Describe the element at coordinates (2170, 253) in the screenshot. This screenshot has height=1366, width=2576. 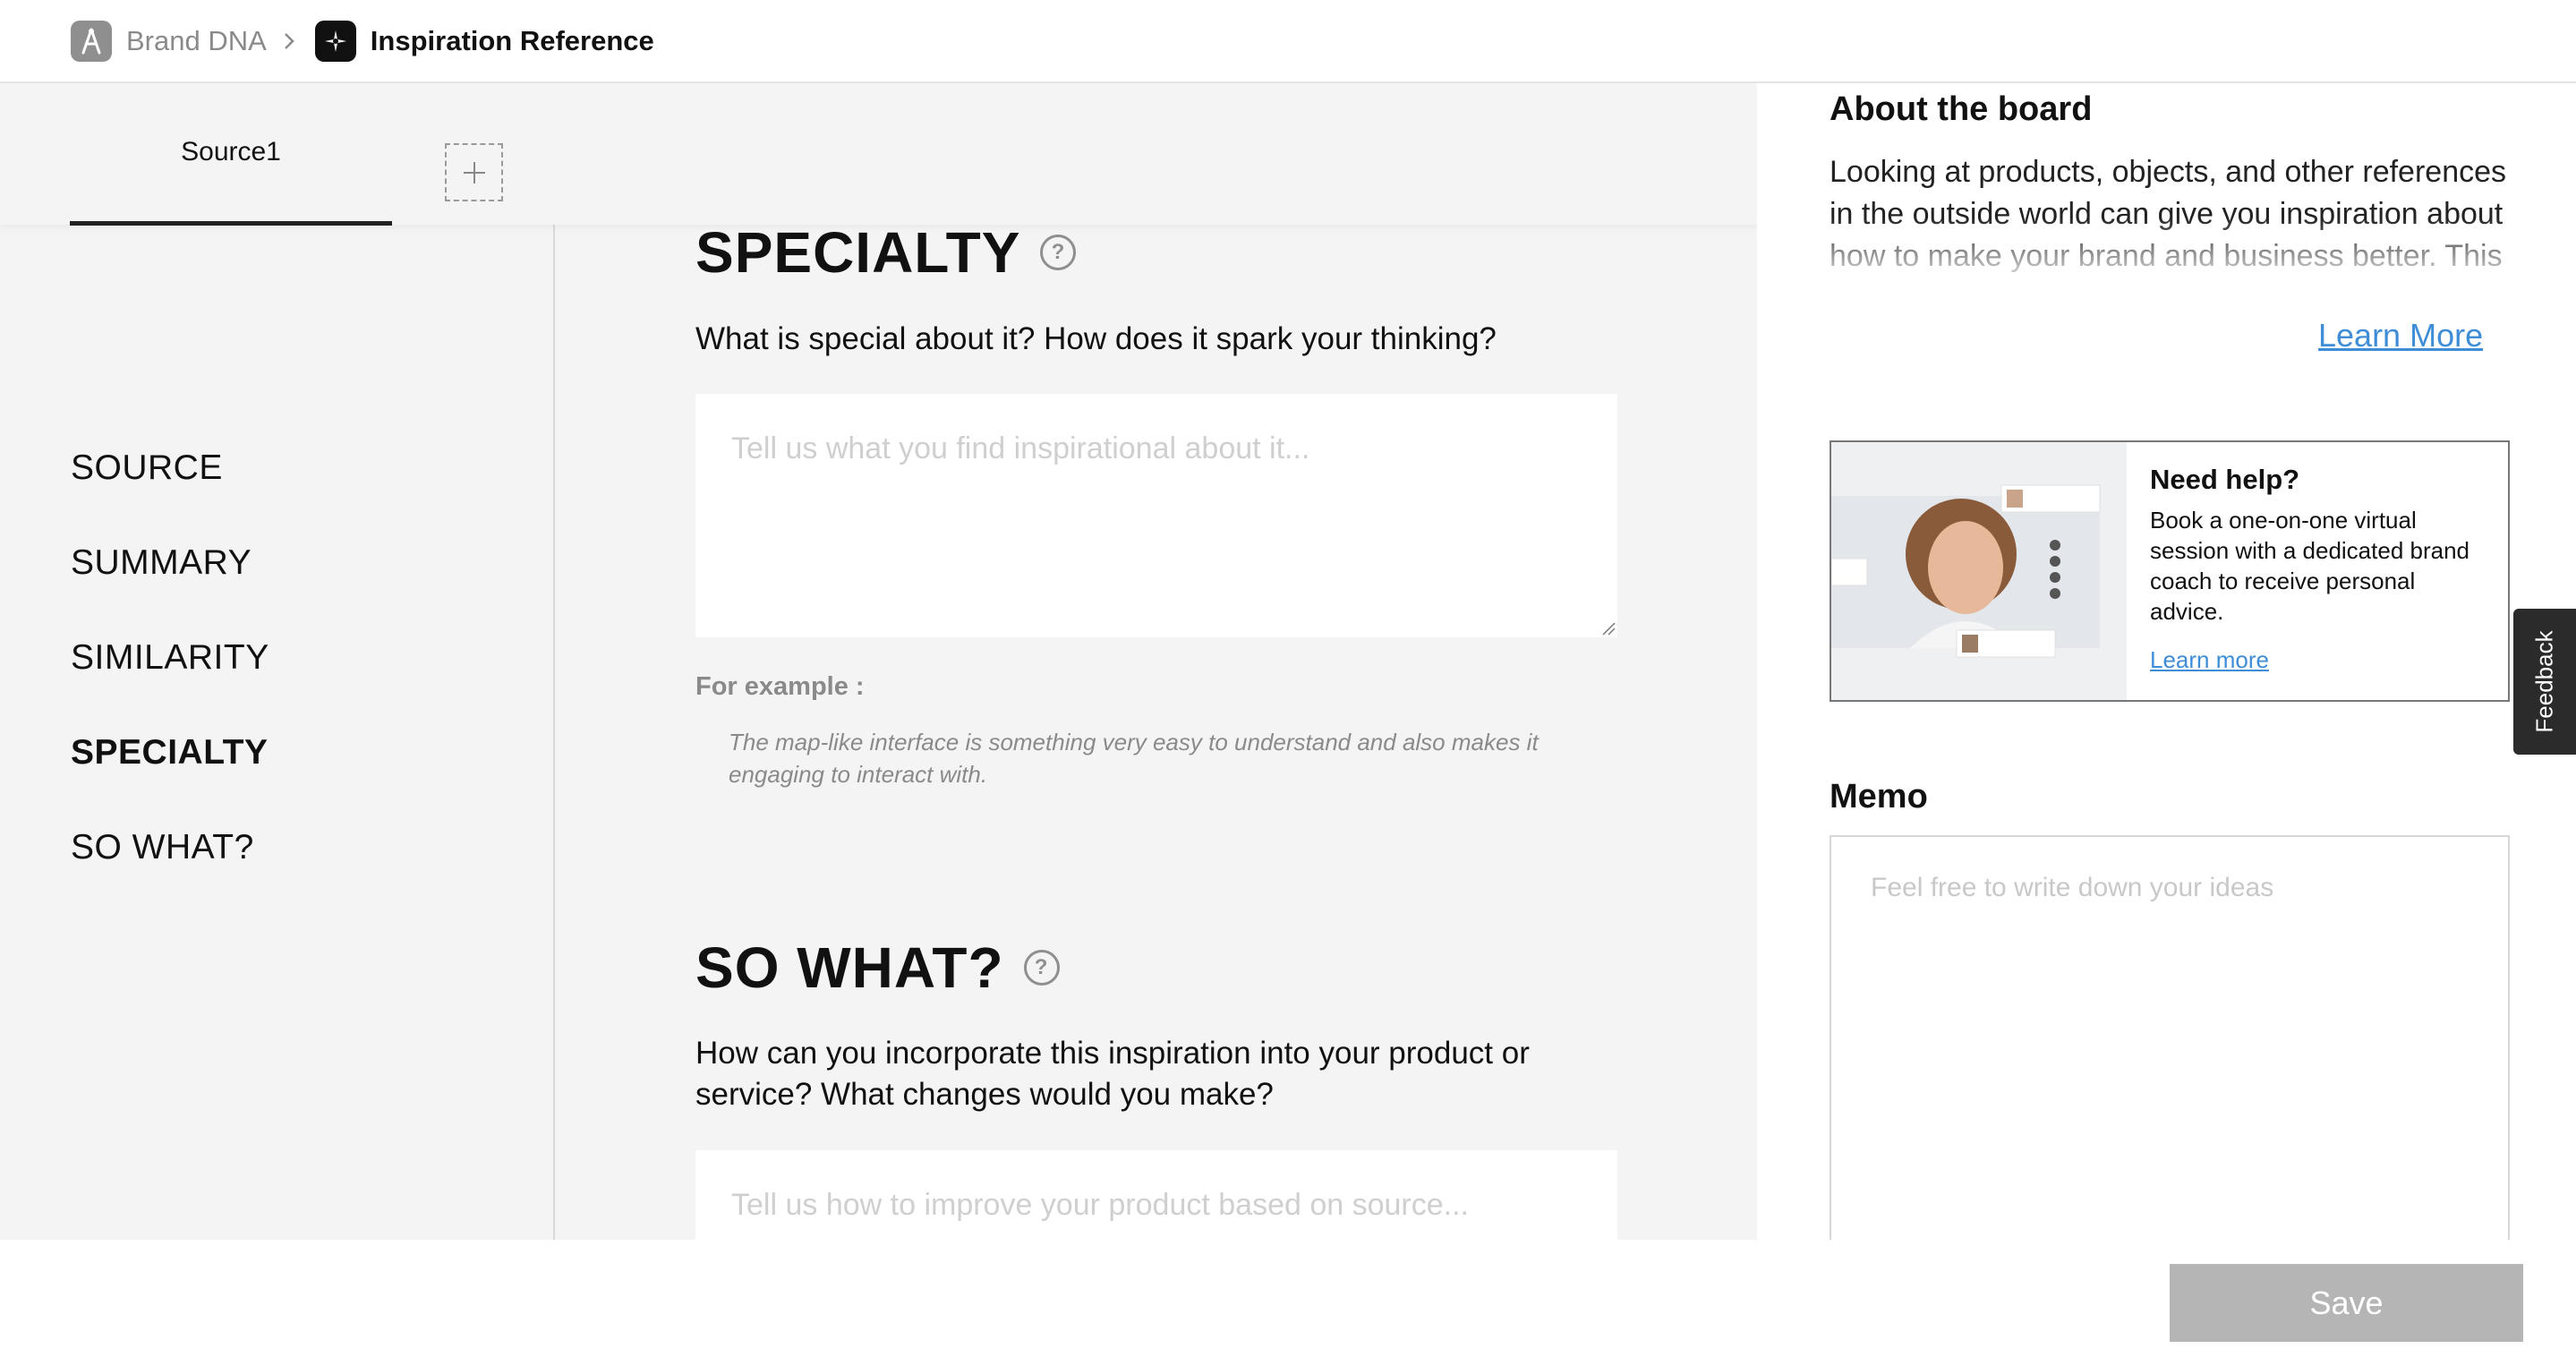
I see `about-fade` at that location.